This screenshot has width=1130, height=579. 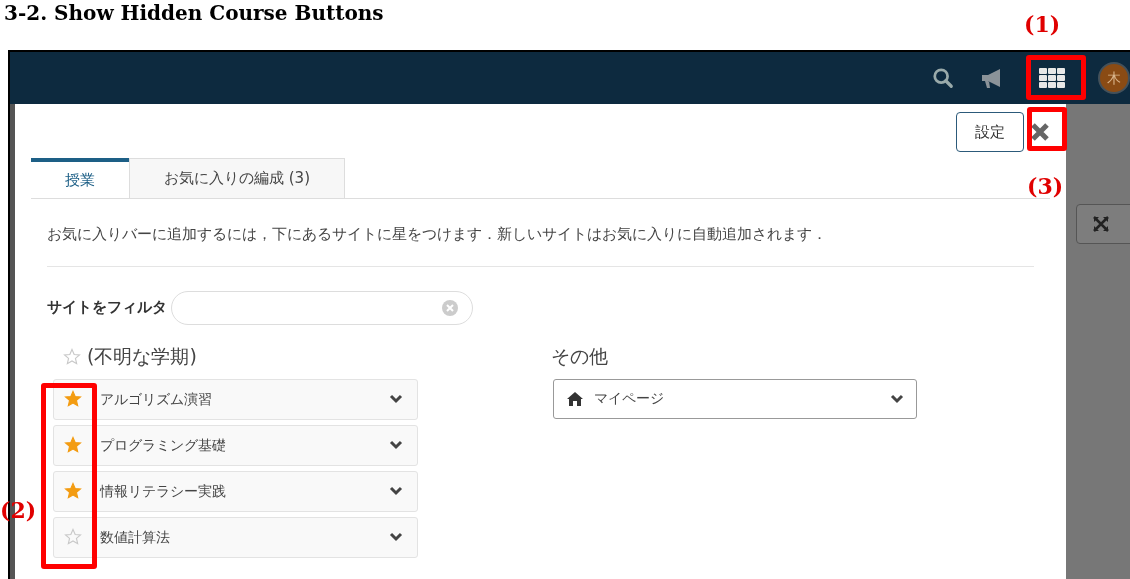 What do you see at coordinates (1042, 24) in the screenshot?
I see `annotation-label: (1)` at bounding box center [1042, 24].